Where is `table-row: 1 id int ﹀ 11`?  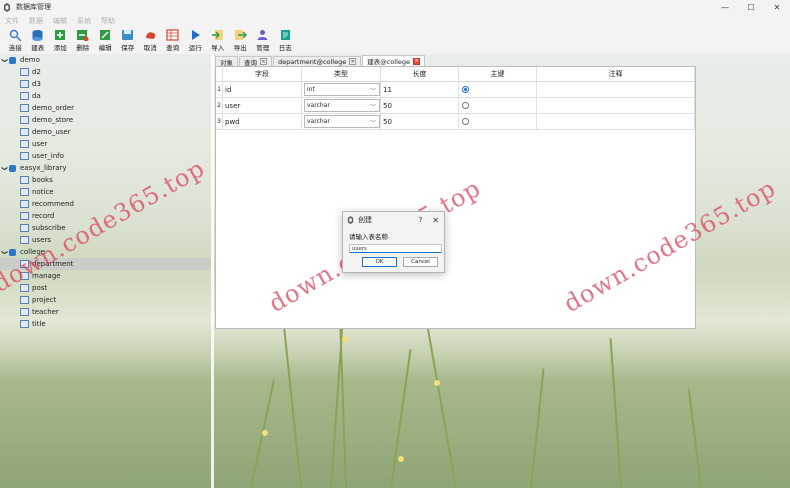 table-row: 1 id int ﹀ 11 is located at coordinates (455, 90).